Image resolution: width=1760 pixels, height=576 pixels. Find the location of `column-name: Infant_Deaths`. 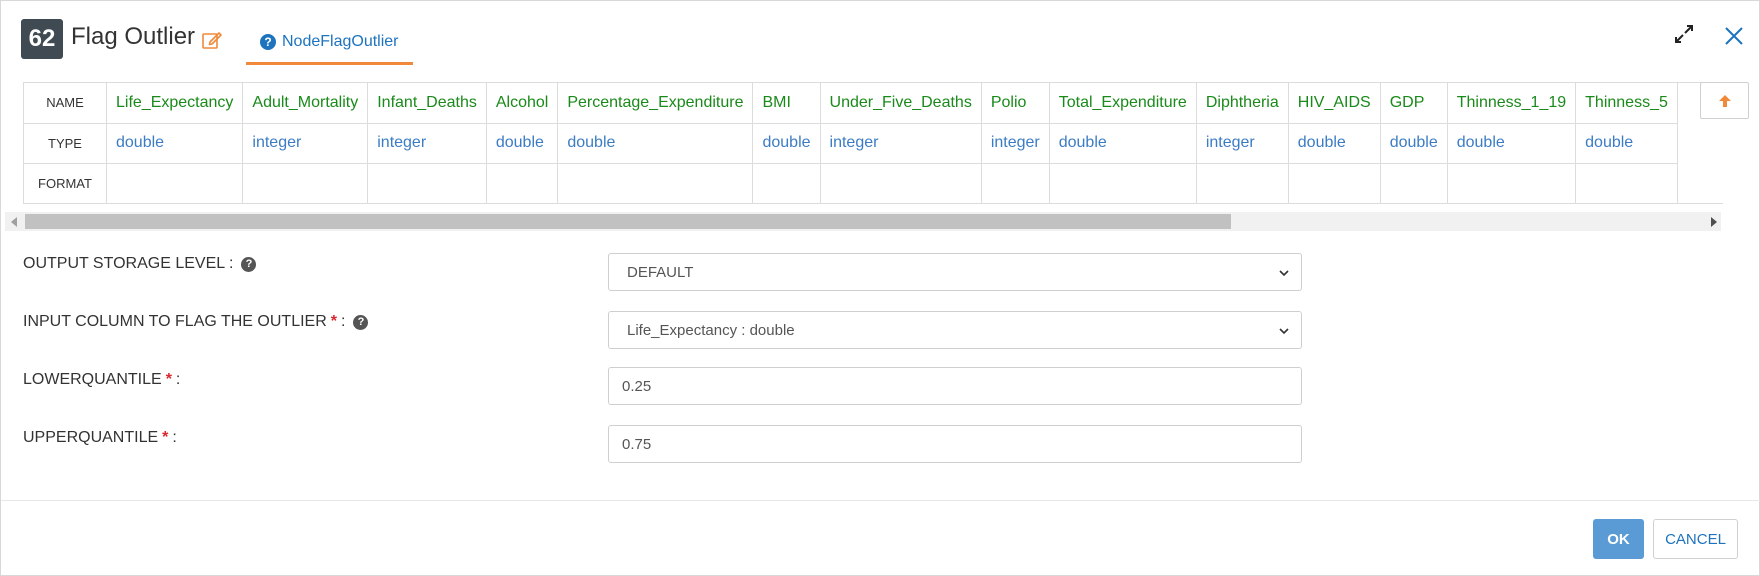

column-name: Infant_Deaths is located at coordinates (427, 103).